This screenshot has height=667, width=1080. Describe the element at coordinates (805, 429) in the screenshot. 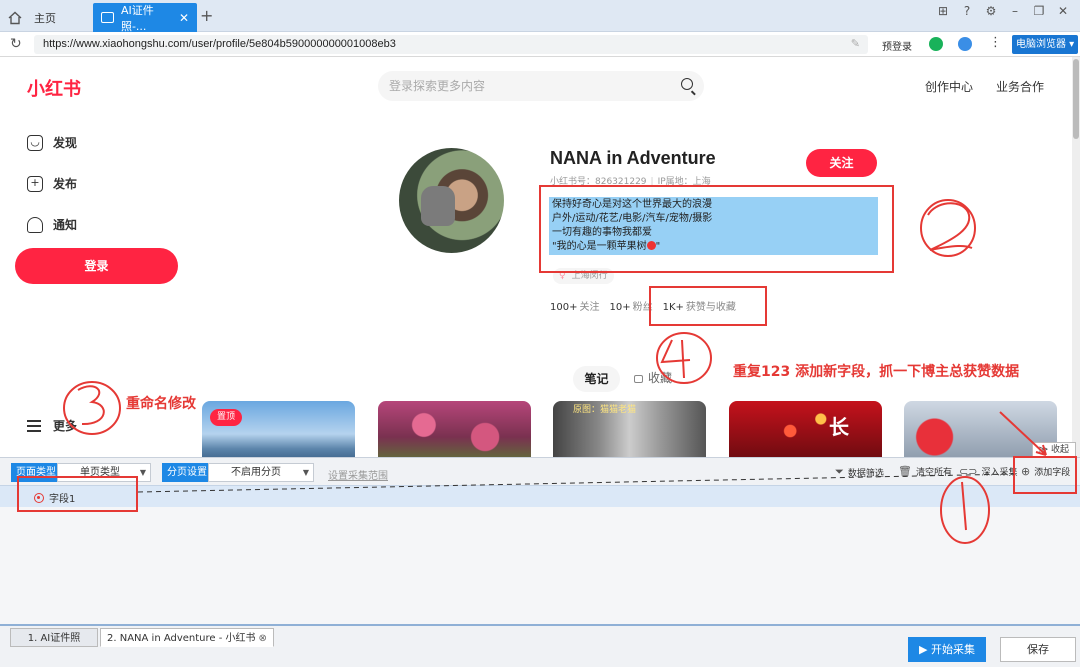

I see `note-card: 长` at that location.